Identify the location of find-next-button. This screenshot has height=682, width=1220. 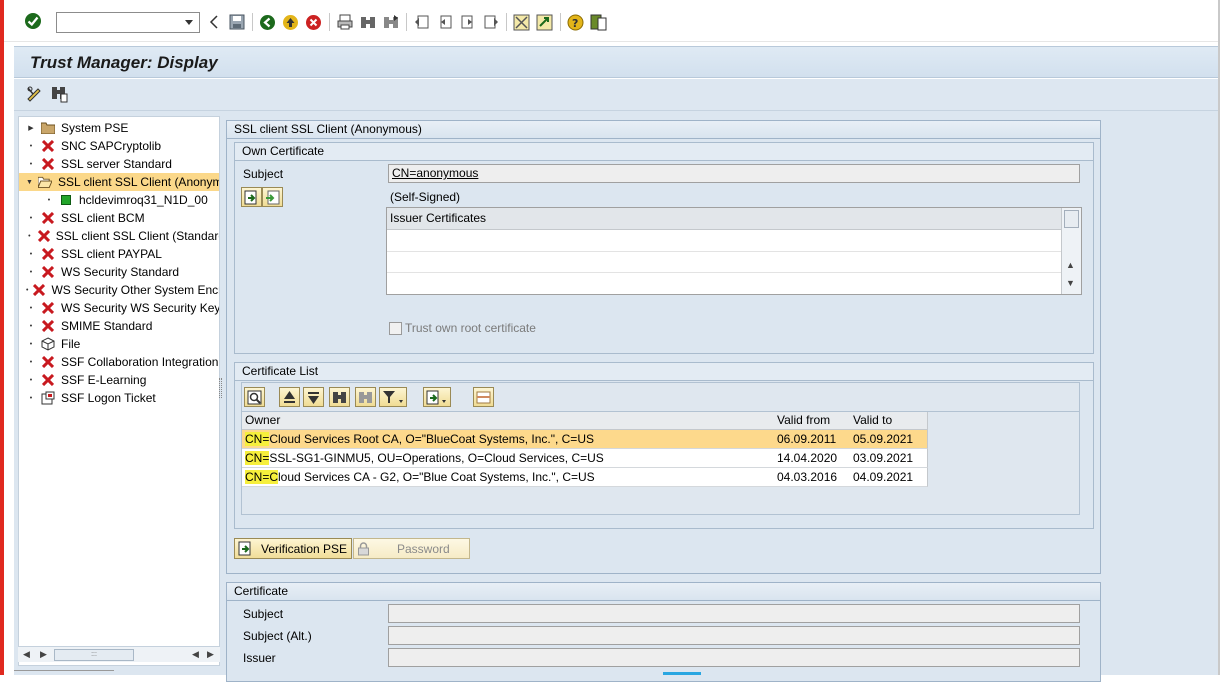
(365, 397).